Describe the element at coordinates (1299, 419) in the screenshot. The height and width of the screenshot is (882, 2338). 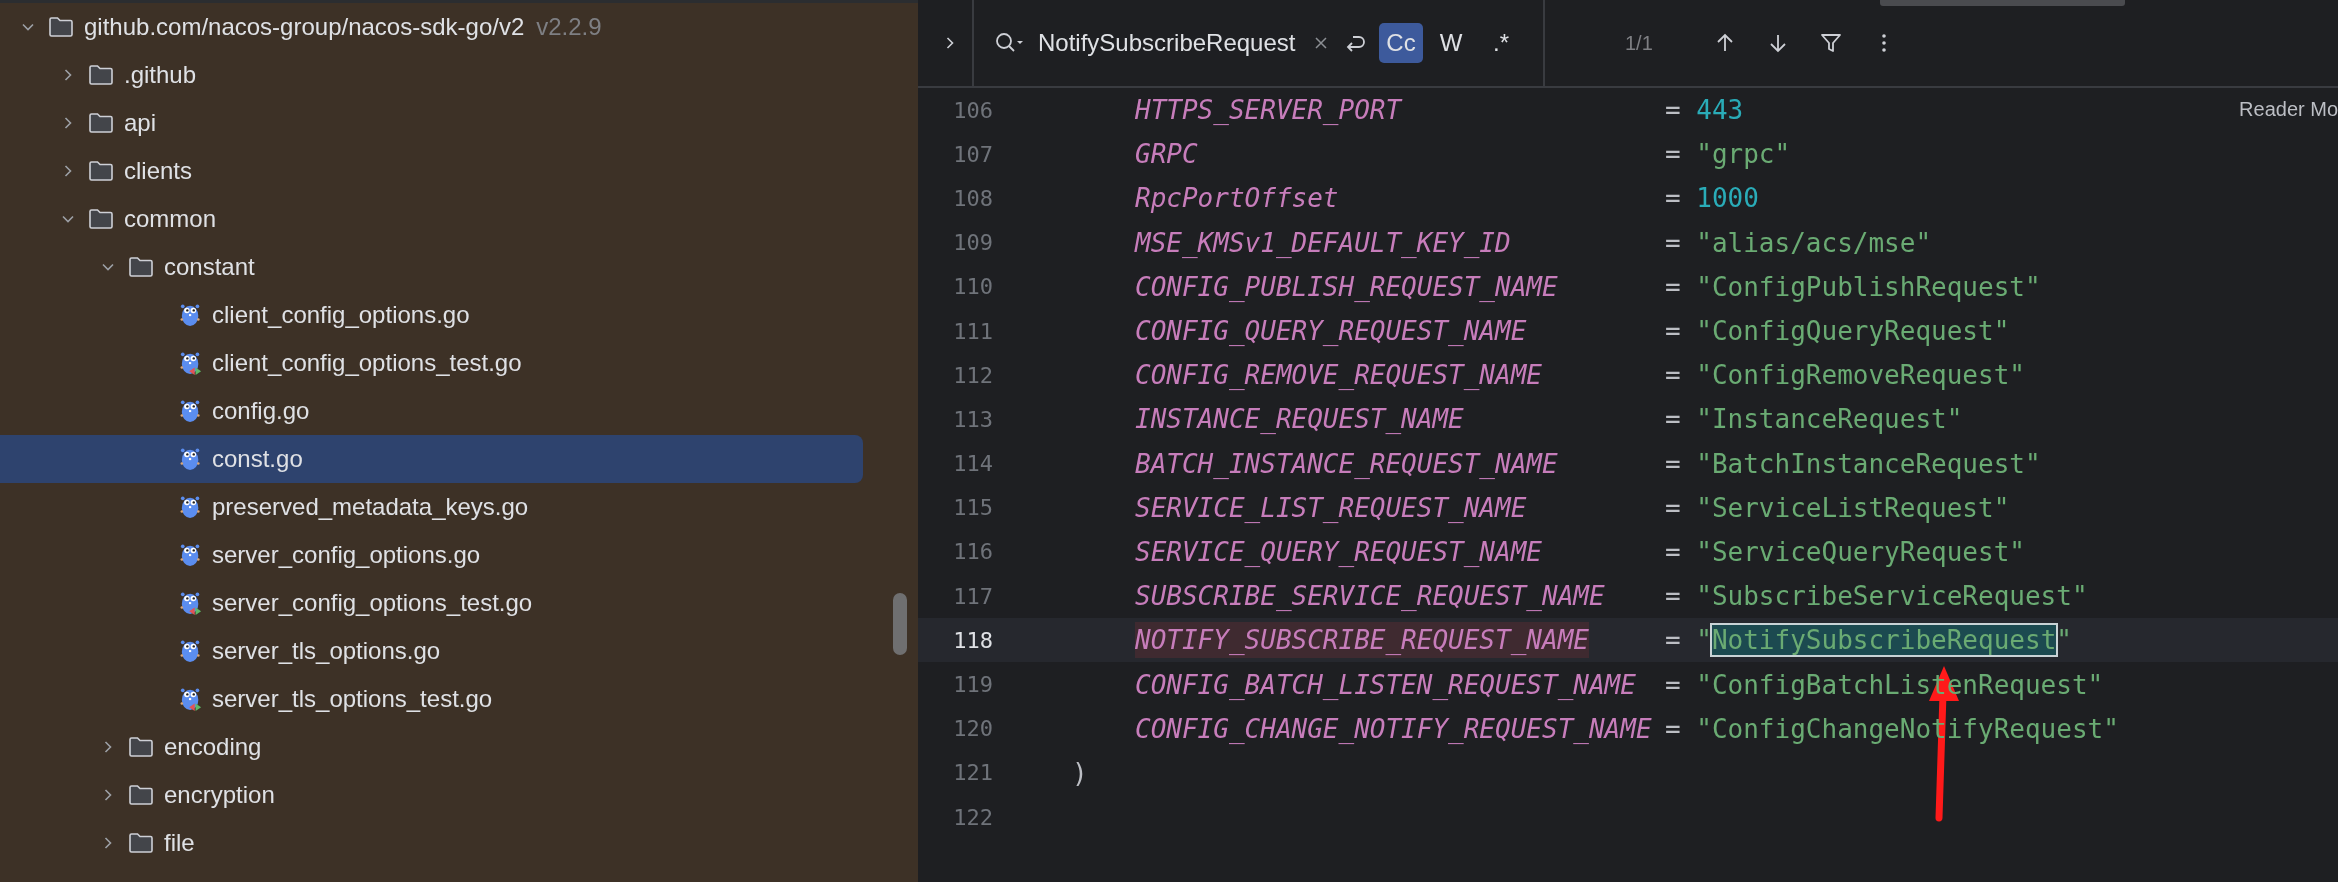
I see `constant-name: INSTANCE_REQUEST_NAME` at that location.